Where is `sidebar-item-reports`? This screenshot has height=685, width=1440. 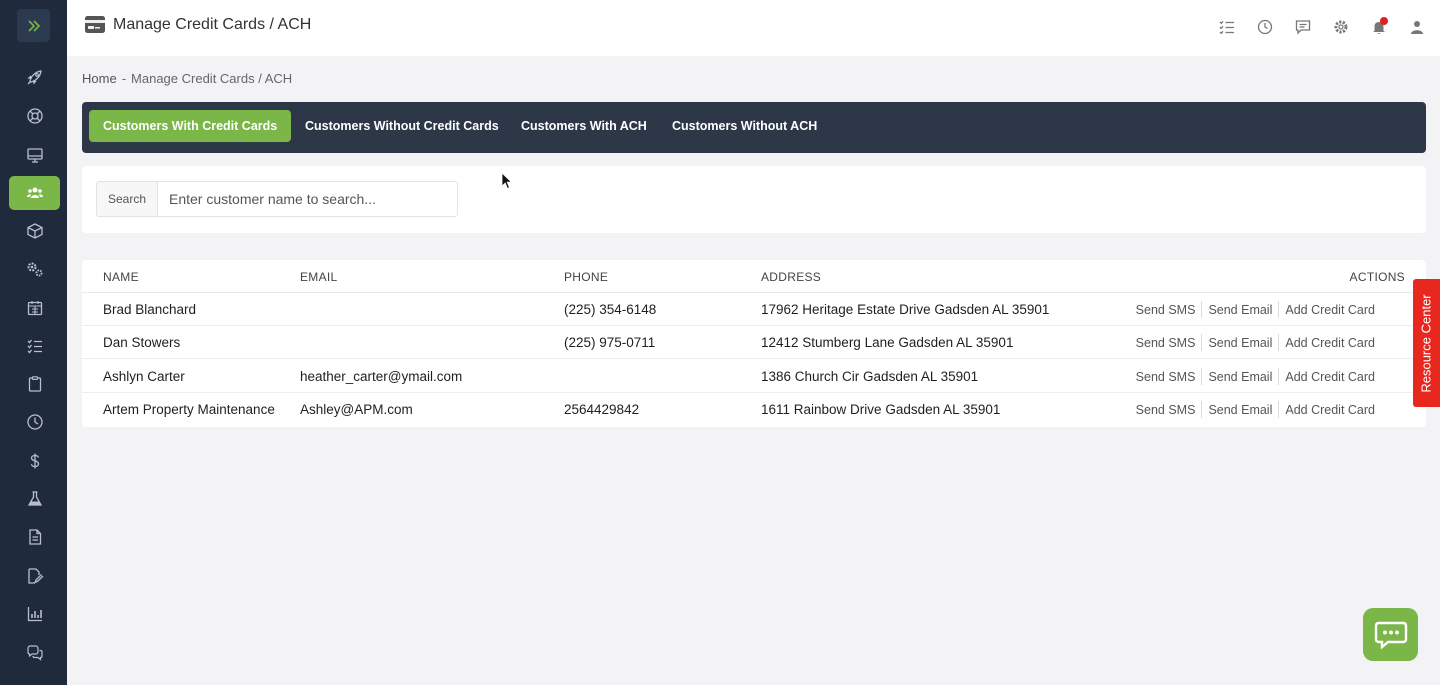
sidebar-item-reports is located at coordinates (34, 614).